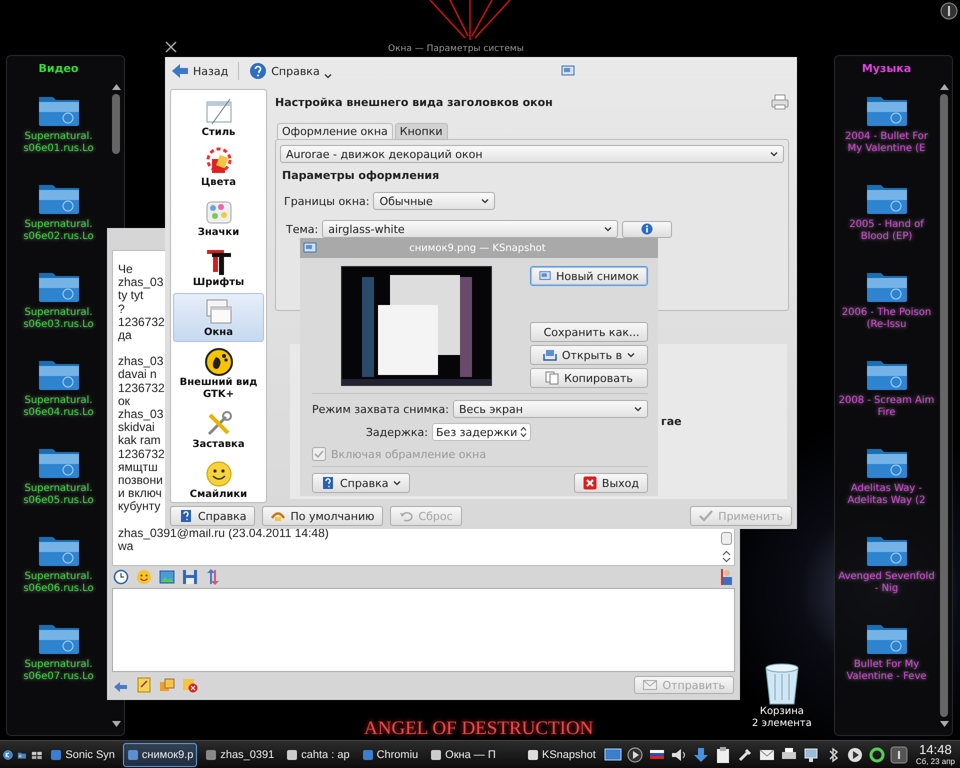 This screenshot has width=960, height=768. What do you see at coordinates (545, 276) in the screenshot?
I see `new-screenshot-icon` at bounding box center [545, 276].